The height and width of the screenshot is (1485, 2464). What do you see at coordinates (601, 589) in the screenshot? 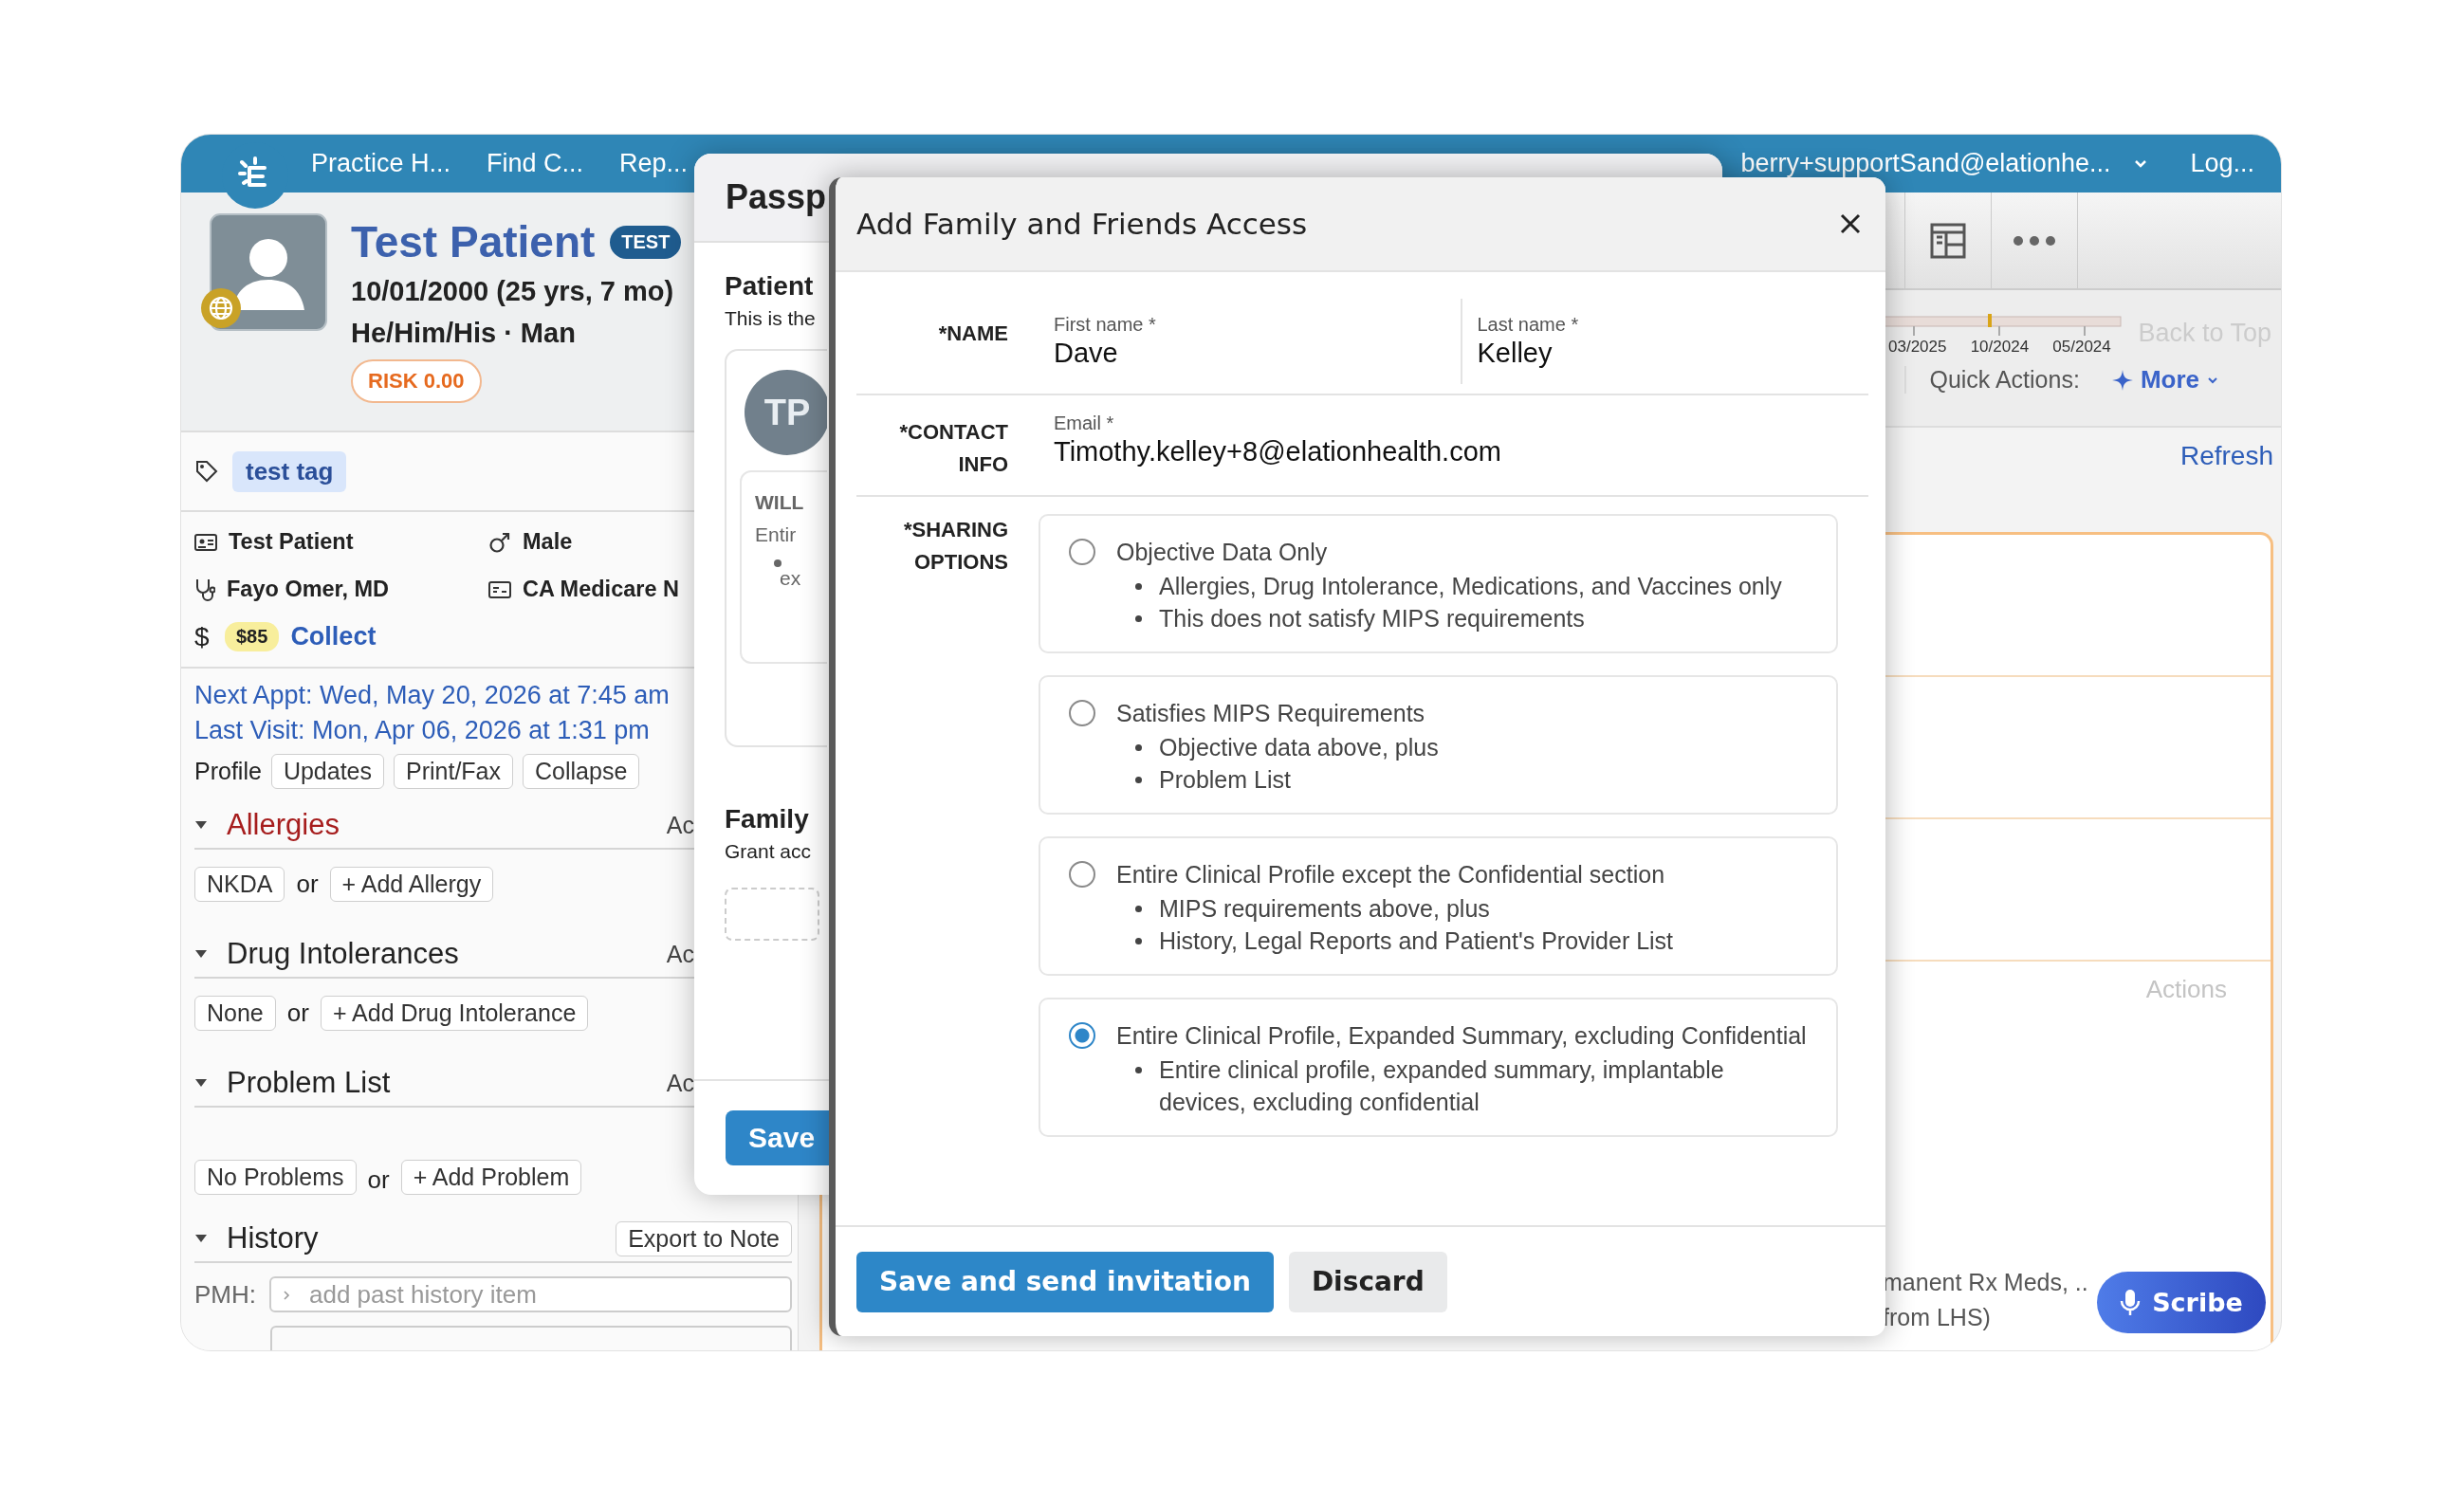
I see `info-text: CA Medicare N` at bounding box center [601, 589].